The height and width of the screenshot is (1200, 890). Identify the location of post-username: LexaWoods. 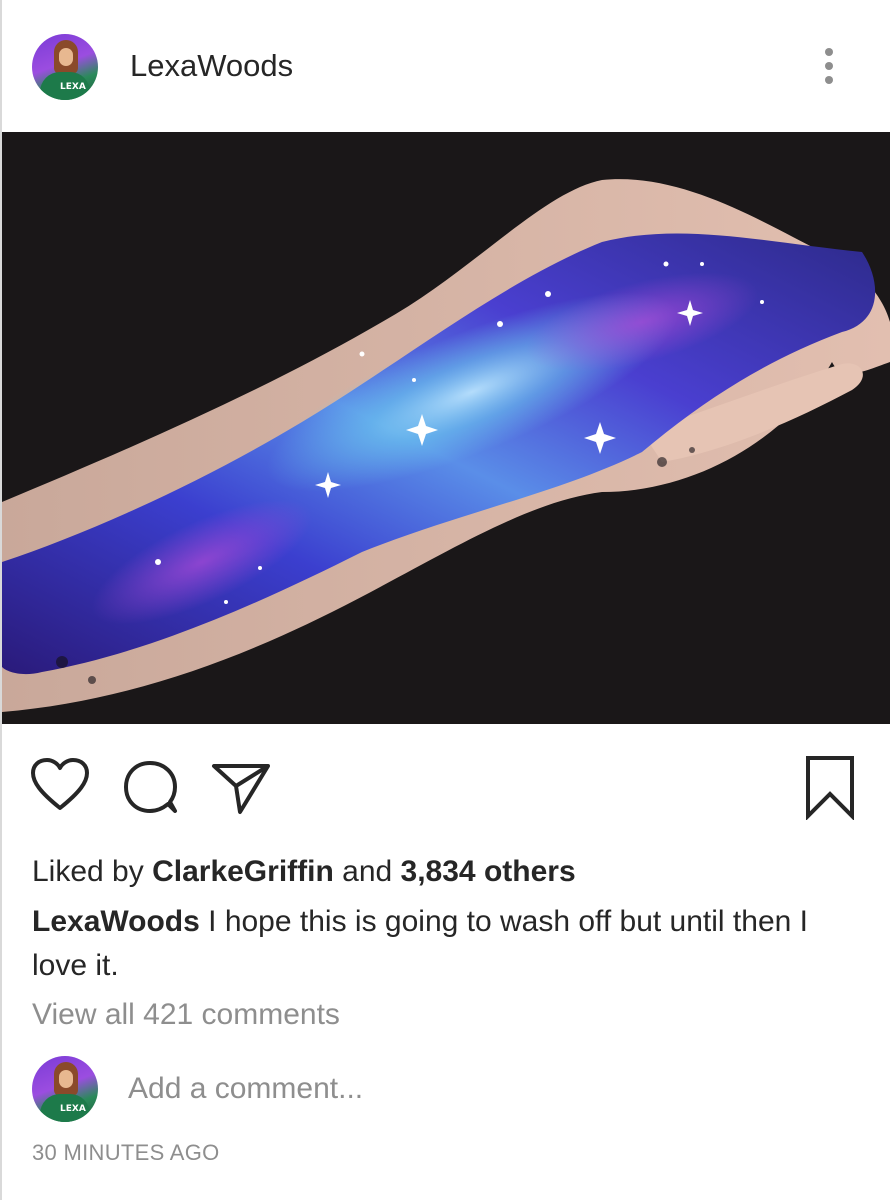
(211, 66).